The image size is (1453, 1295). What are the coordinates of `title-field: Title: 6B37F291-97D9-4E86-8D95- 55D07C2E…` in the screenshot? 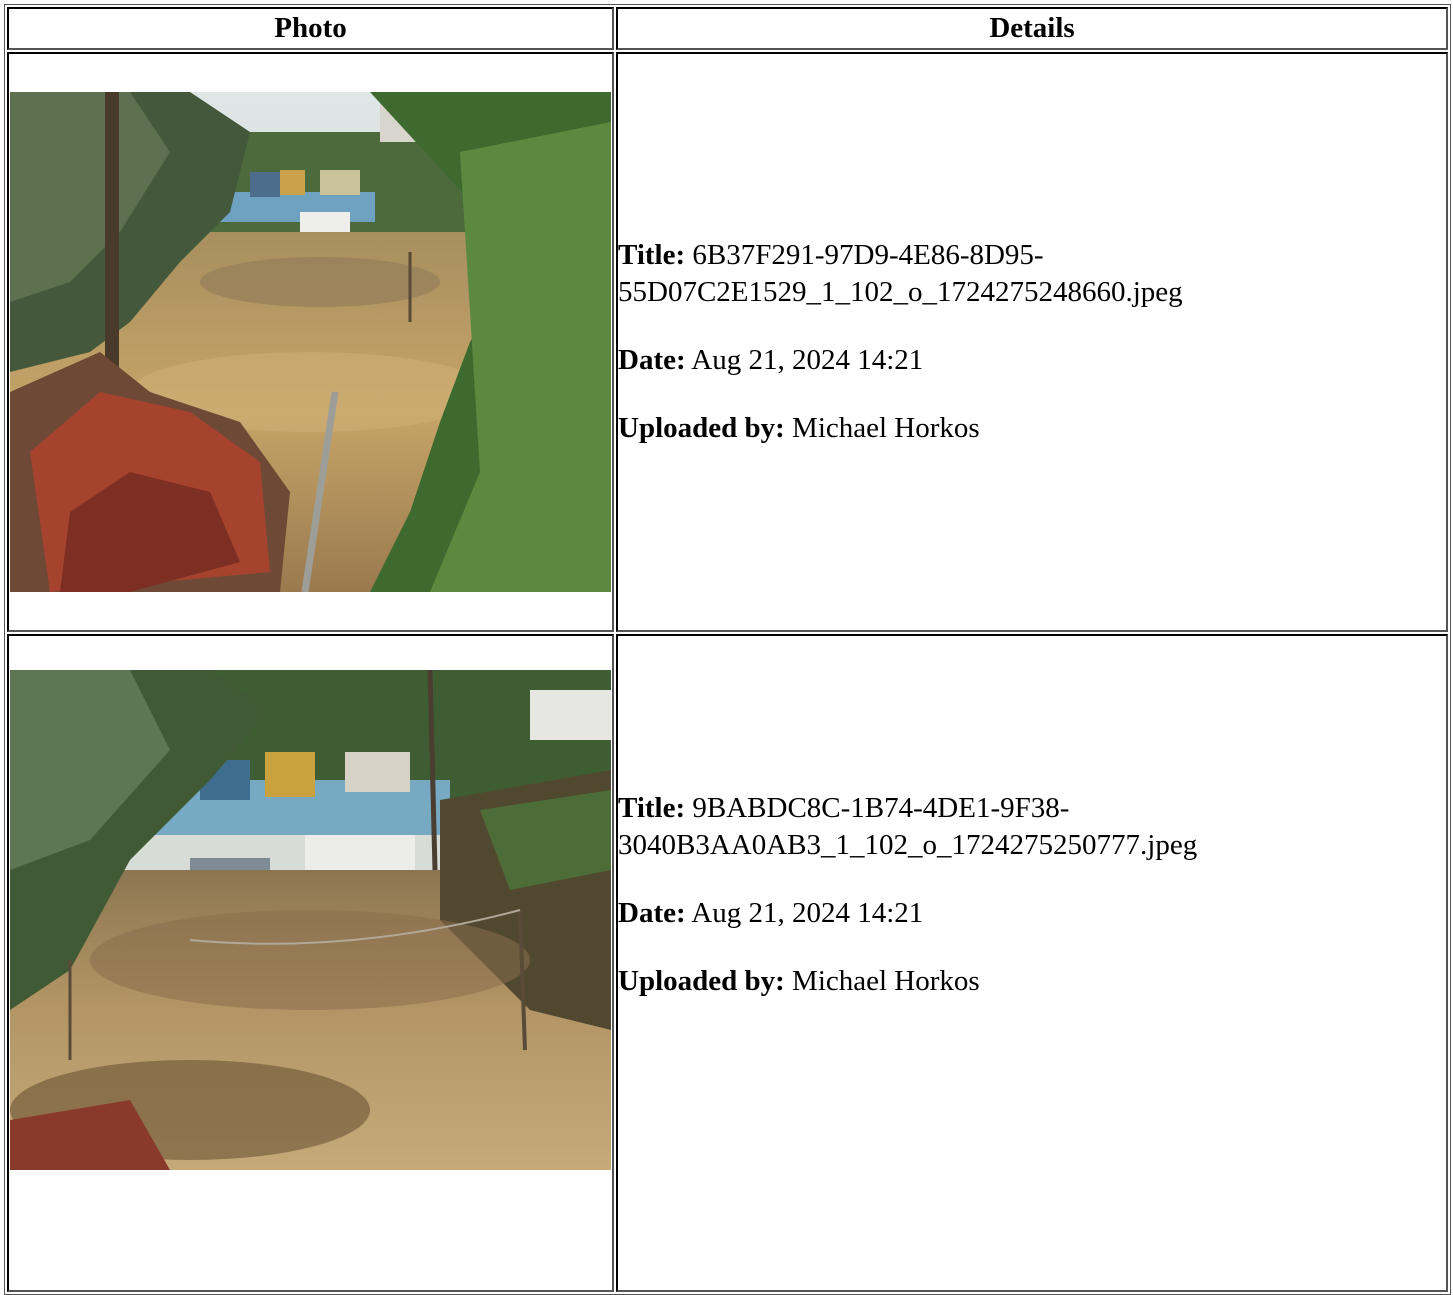 It's located at (1032, 274).